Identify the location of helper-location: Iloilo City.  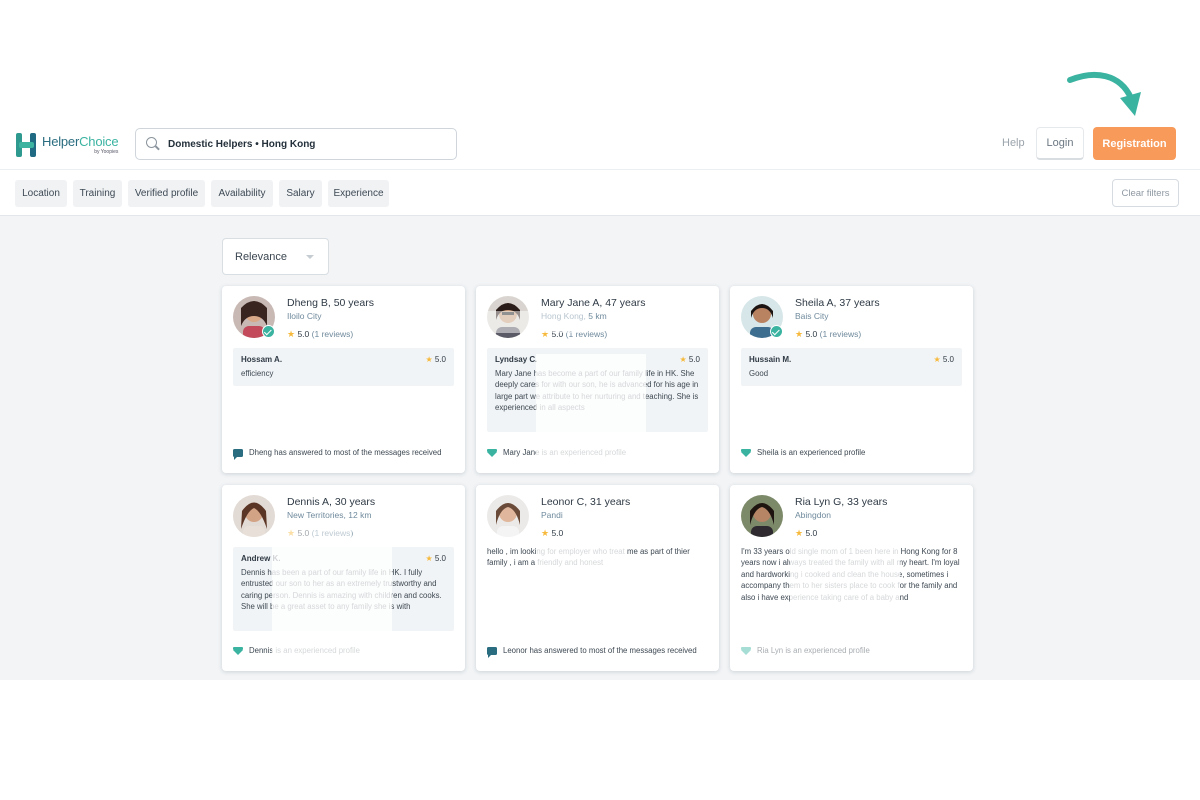
(304, 316).